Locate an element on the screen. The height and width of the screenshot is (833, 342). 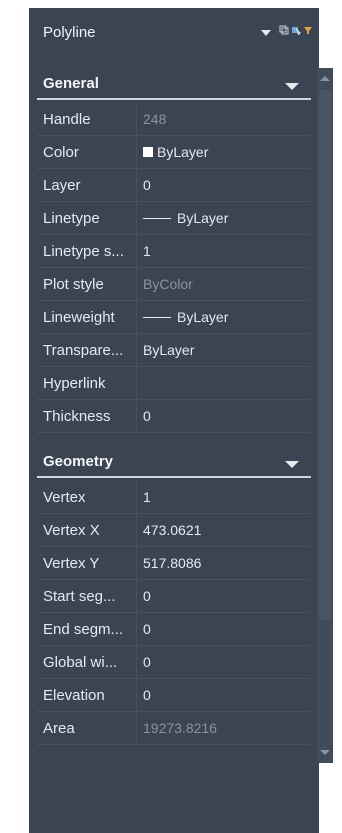
property-label: Area is located at coordinates (59, 728).